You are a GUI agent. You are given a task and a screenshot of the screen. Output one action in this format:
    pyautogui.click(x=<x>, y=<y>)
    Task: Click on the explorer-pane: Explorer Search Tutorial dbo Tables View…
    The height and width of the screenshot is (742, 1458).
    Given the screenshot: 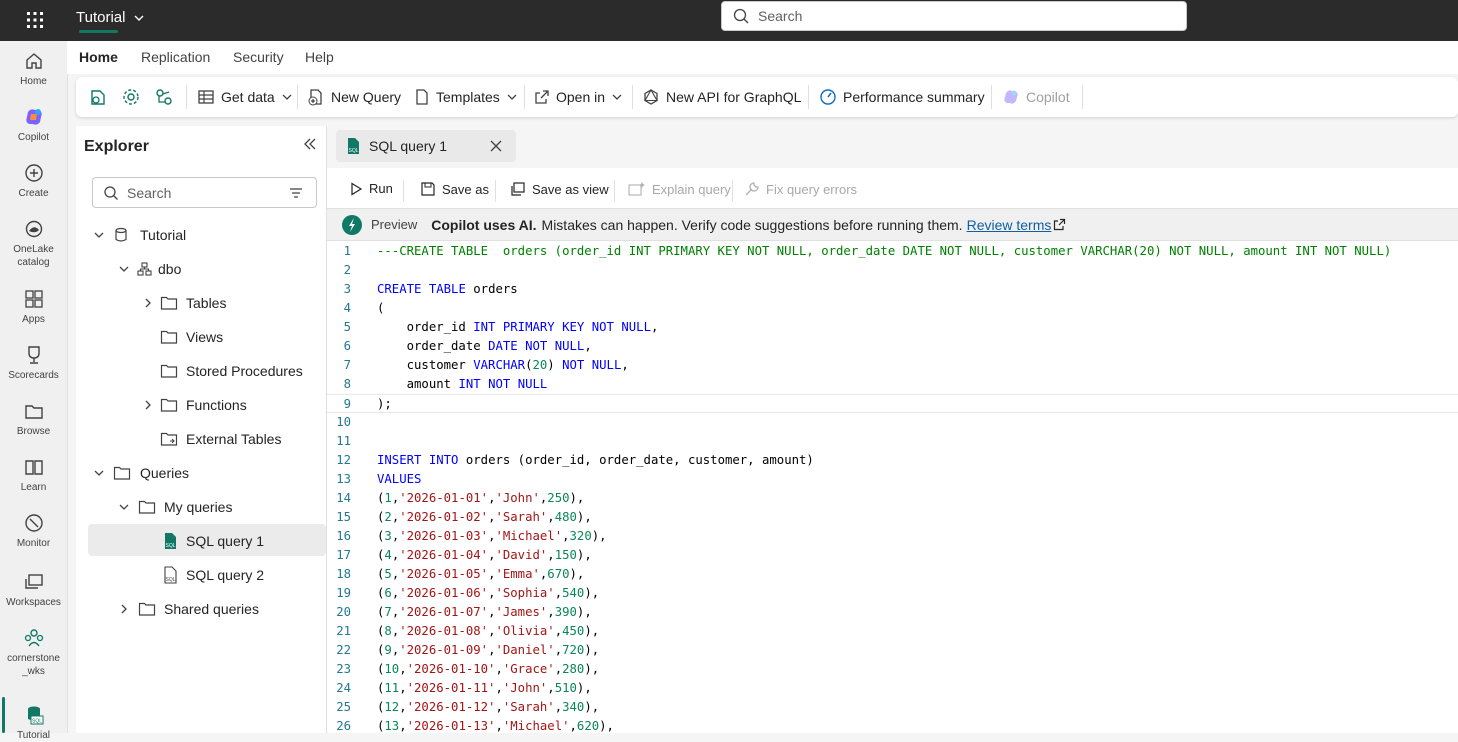 What is the action you would take?
    pyautogui.click(x=201, y=429)
    